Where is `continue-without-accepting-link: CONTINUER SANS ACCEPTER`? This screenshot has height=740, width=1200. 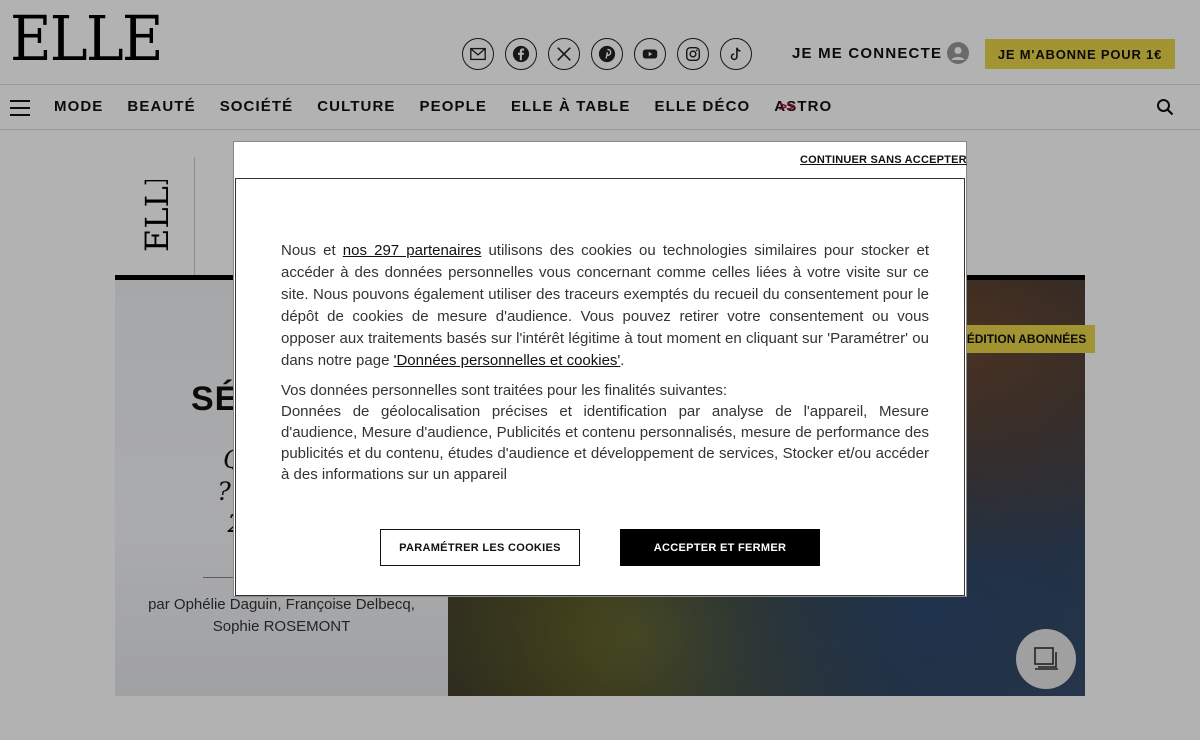 continue-without-accepting-link: CONTINUER SANS ACCEPTER is located at coordinates (883, 160).